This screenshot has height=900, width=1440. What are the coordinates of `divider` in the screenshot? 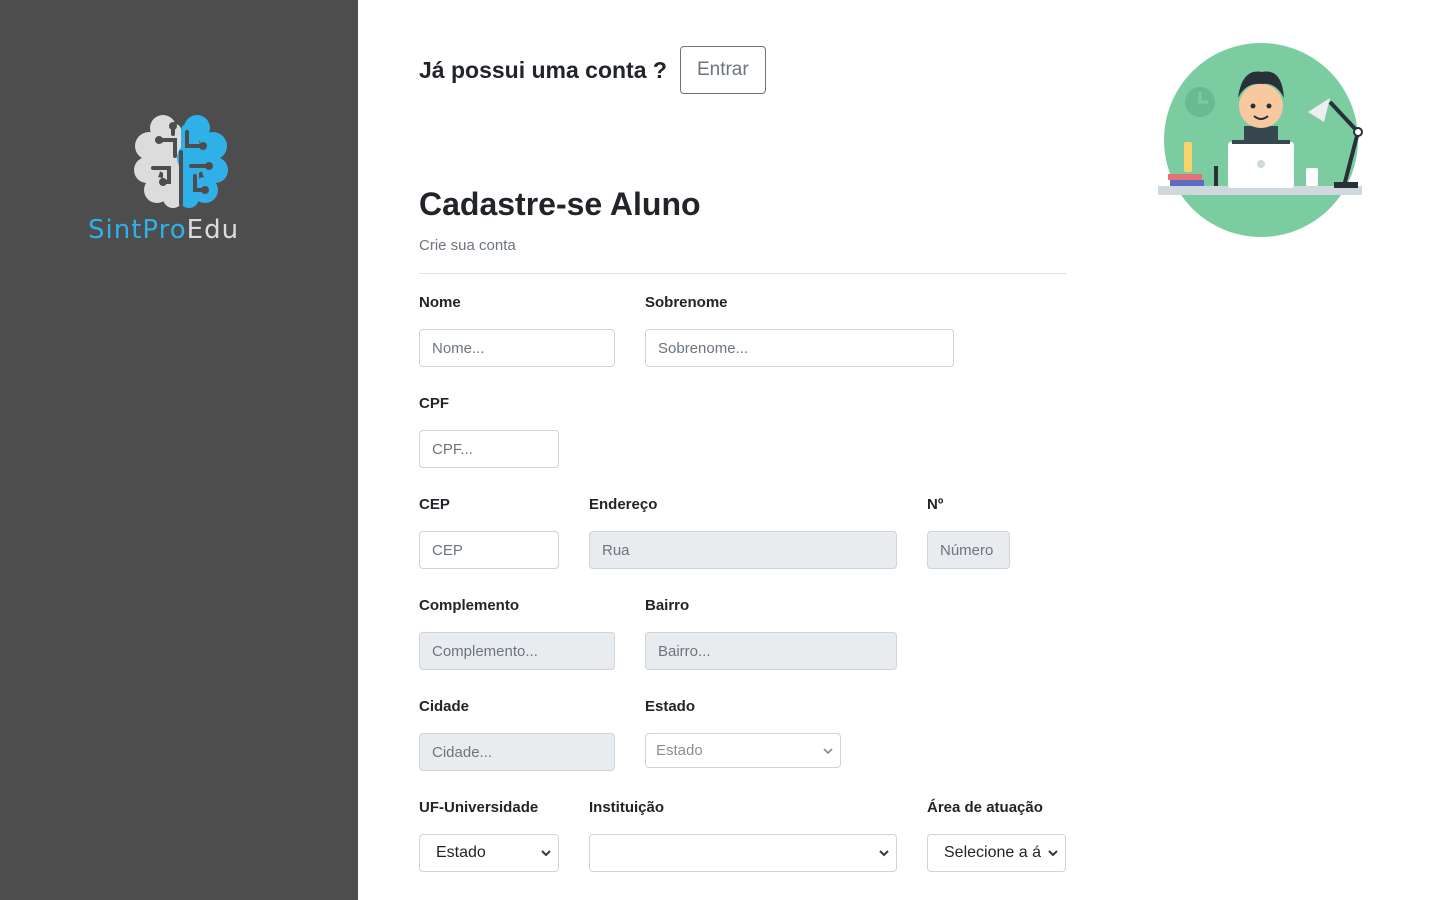 It's located at (743, 273).